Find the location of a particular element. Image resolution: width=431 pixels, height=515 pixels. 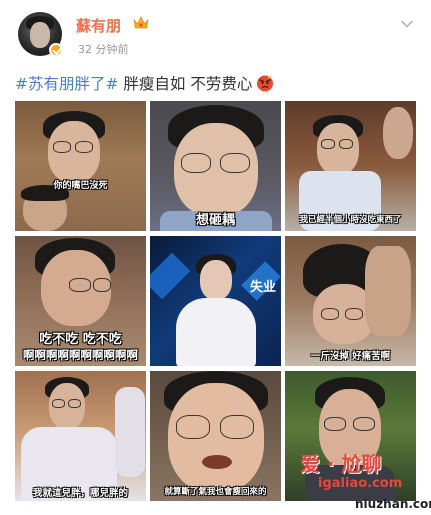

grid-image-5: 失业 is located at coordinates (215, 301).